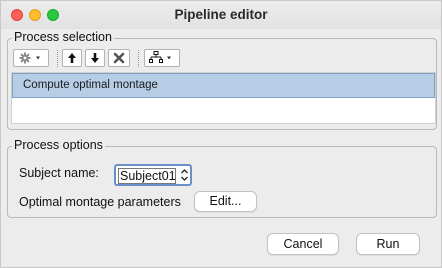  Describe the element at coordinates (100, 202) in the screenshot. I see `montage-parameters-label: Optimal montage parameters` at that location.